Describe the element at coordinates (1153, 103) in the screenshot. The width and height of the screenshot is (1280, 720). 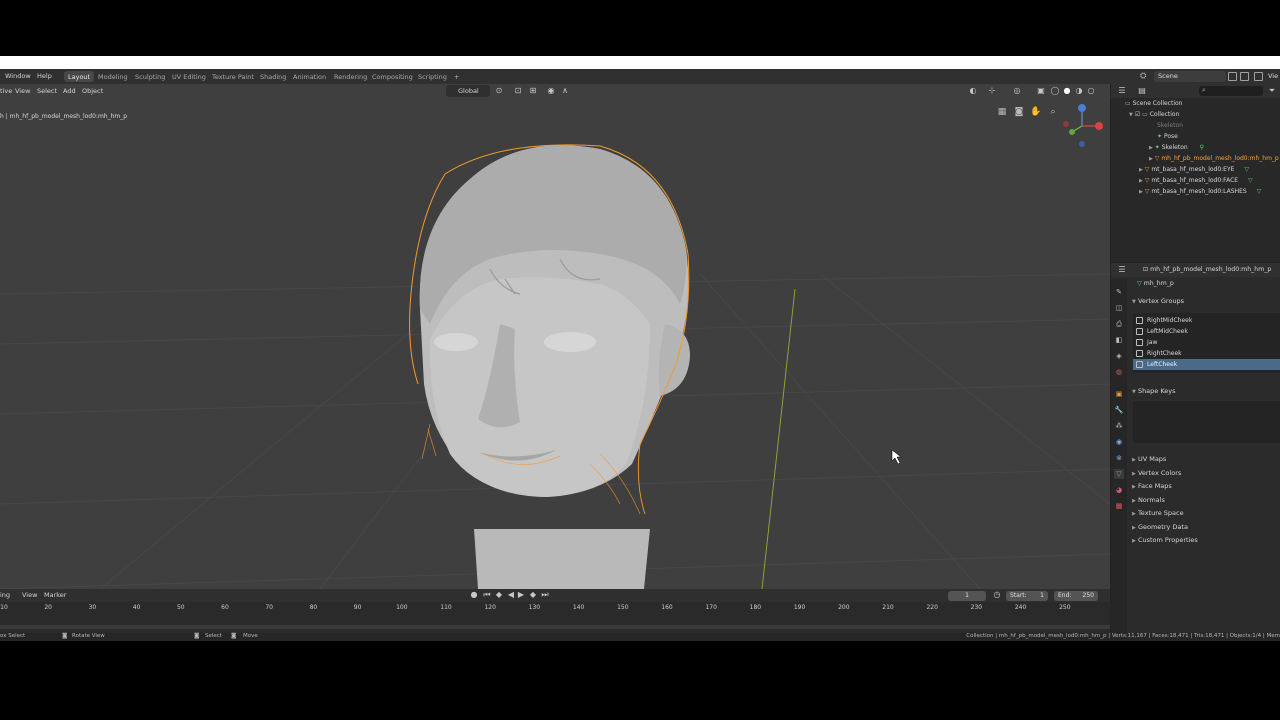
I see `outliner-scene-collection: ▭ Scene Collection` at that location.